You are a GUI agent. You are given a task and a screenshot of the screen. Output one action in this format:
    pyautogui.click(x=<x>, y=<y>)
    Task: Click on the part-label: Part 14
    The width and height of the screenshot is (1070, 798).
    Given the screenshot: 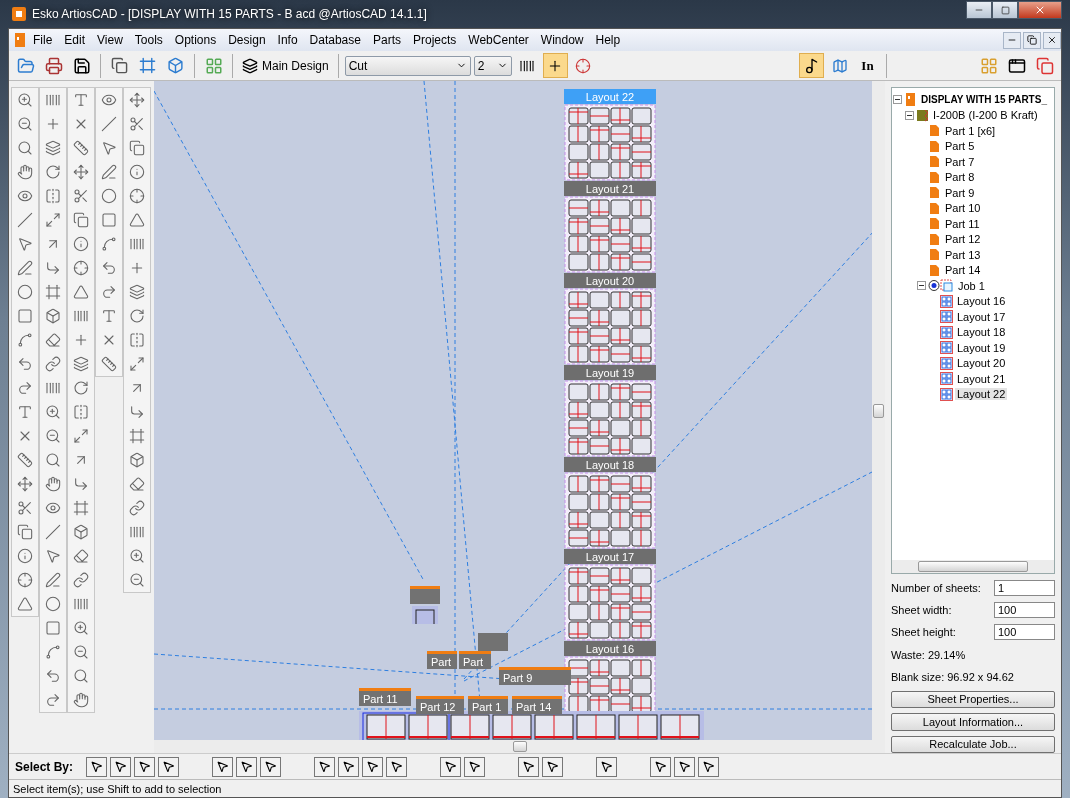 What is the action you would take?
    pyautogui.click(x=537, y=705)
    